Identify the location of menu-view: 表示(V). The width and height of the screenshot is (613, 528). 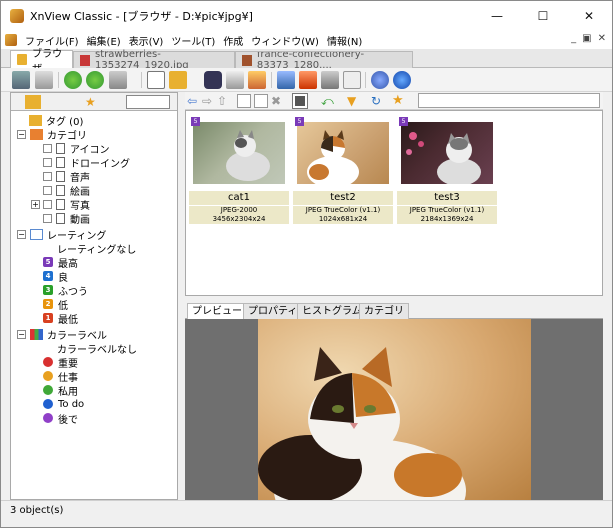
(146, 40).